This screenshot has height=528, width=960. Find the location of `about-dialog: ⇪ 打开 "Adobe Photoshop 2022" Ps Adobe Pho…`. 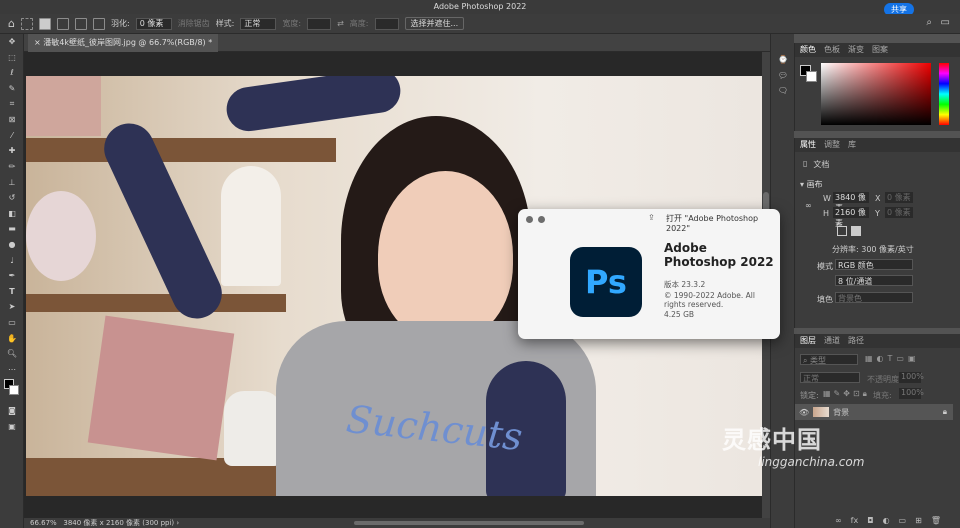

about-dialog: ⇪ 打开 "Adobe Photoshop 2022" Ps Adobe Pho… is located at coordinates (649, 274).